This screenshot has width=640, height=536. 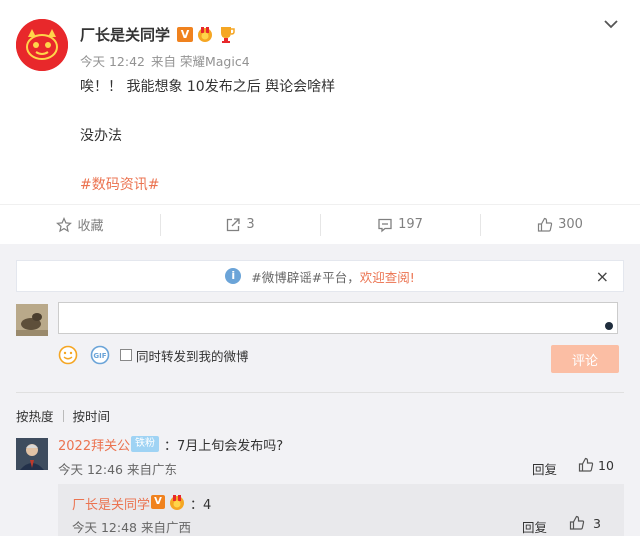 What do you see at coordinates (111, 503) in the screenshot?
I see `reply-author-name: 厂长是关同学` at bounding box center [111, 503].